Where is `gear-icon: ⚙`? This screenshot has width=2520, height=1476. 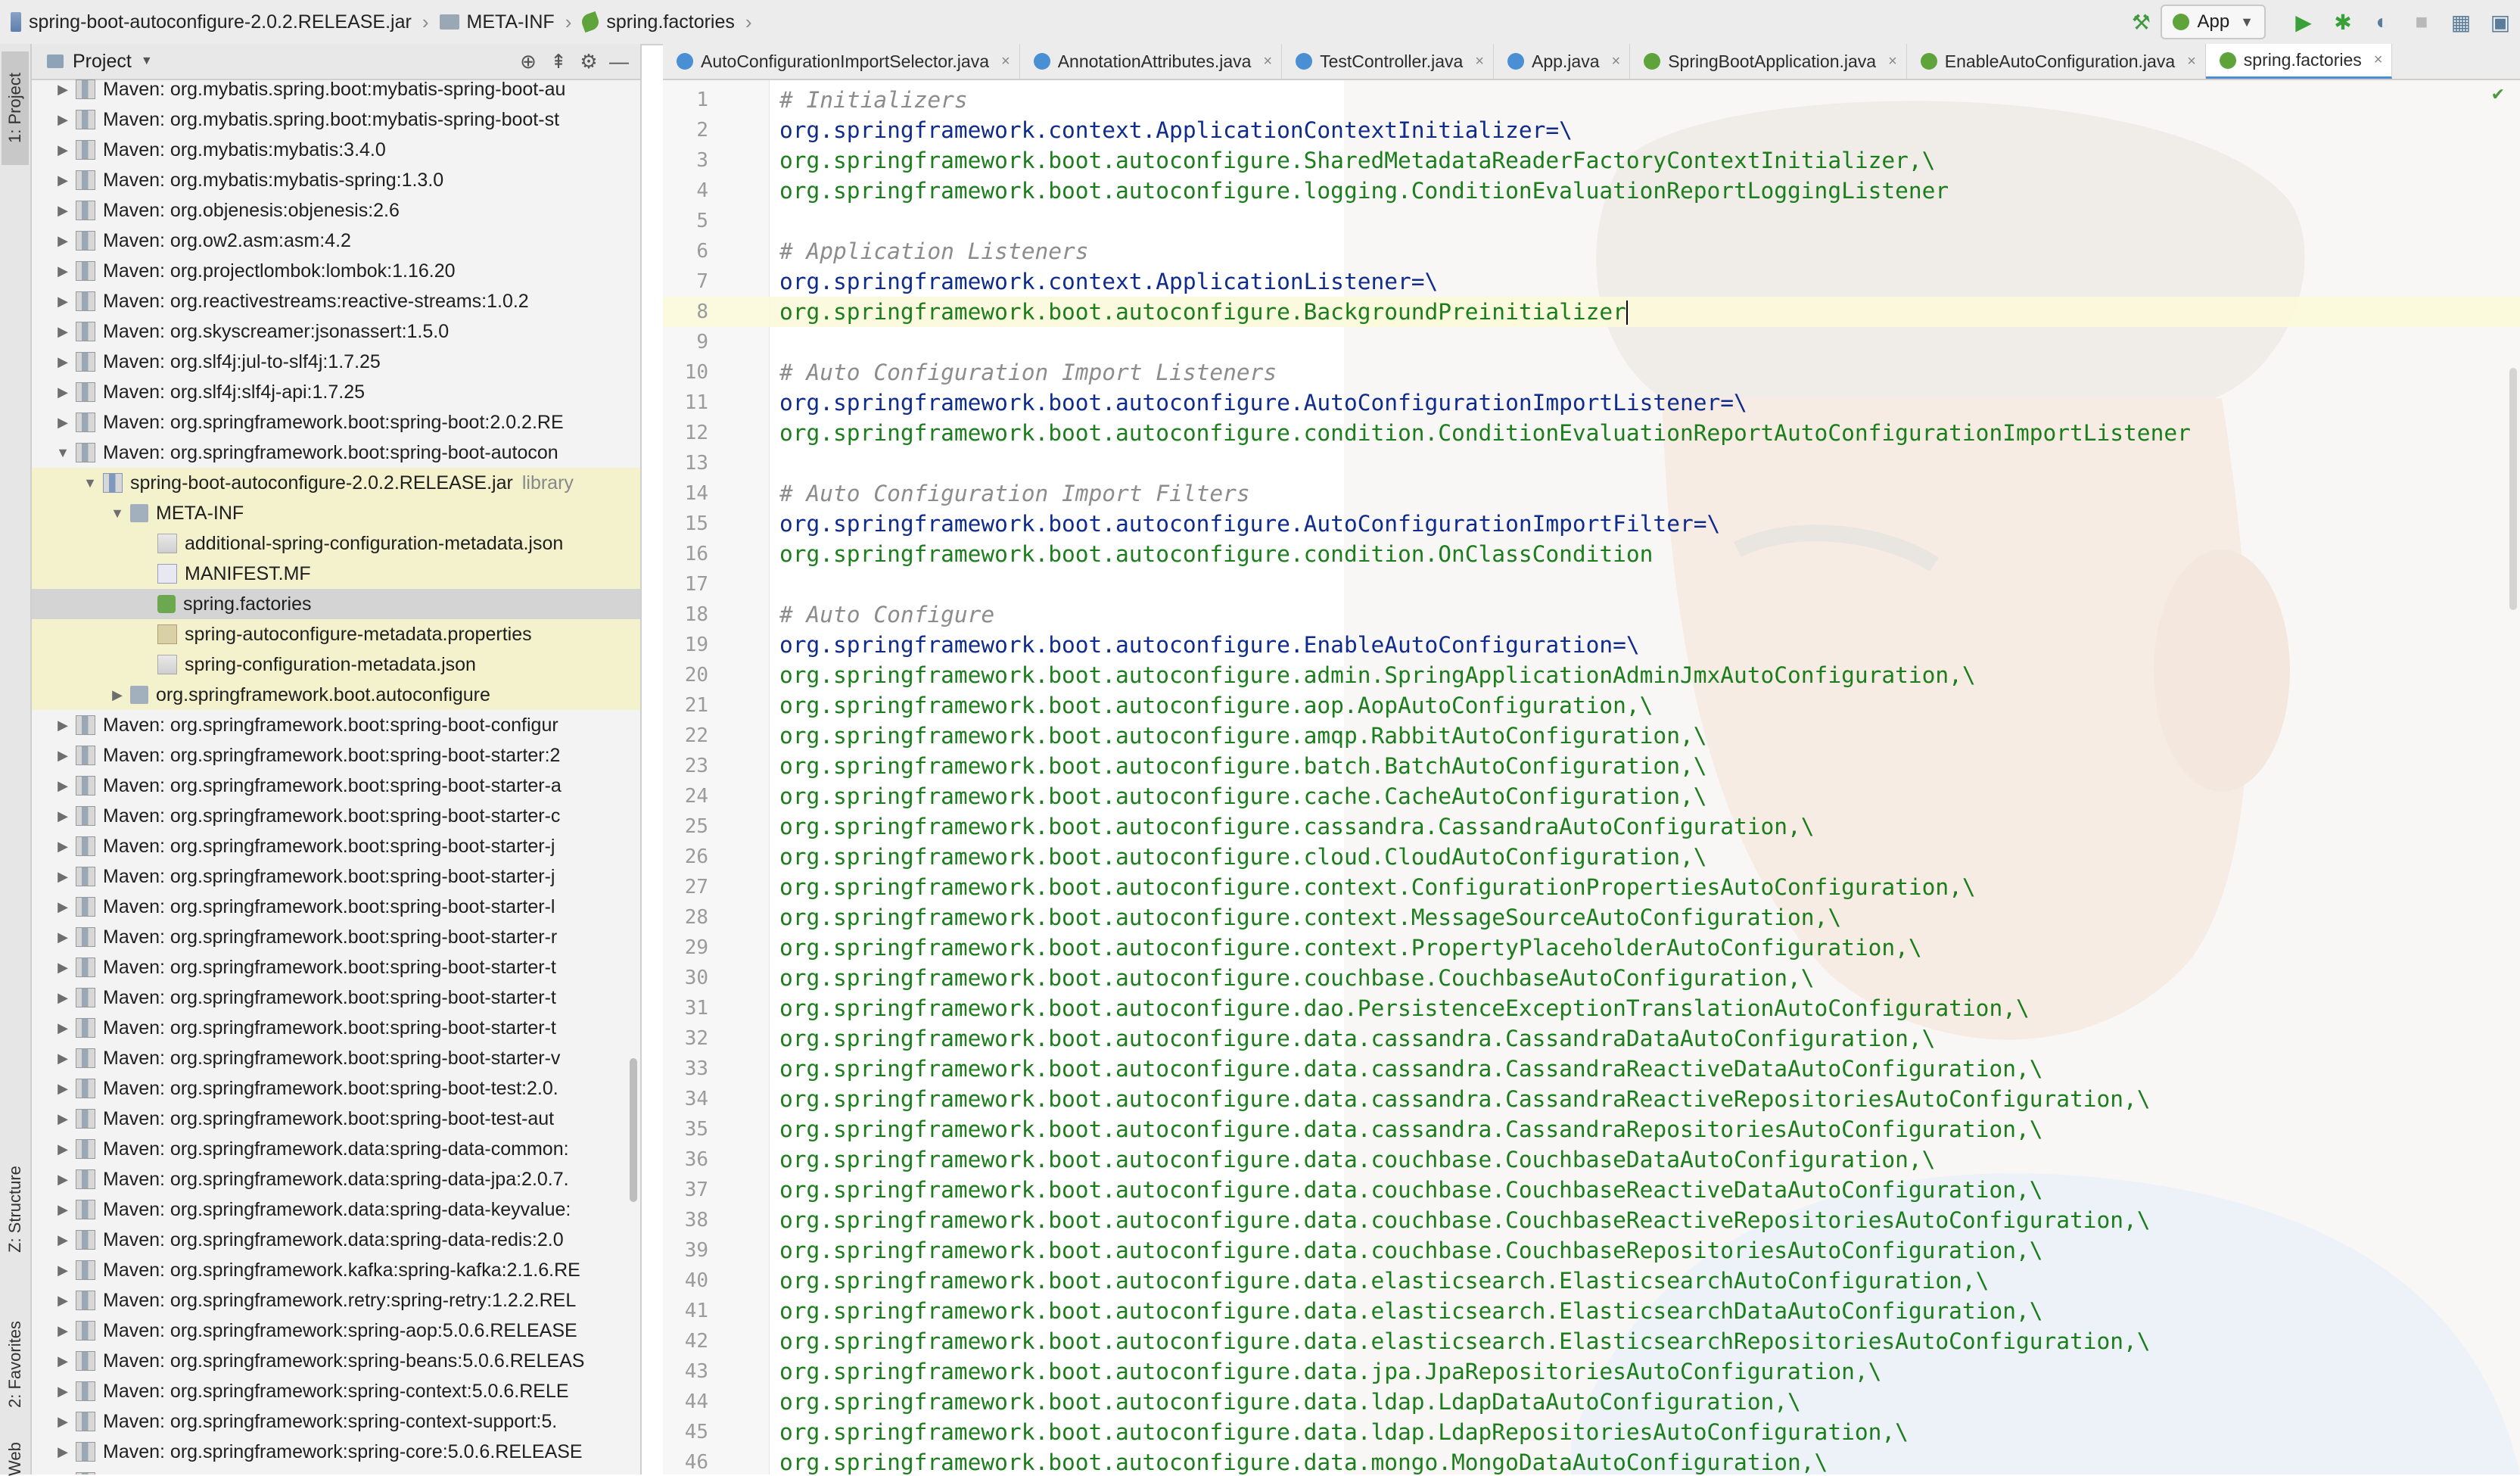
gear-icon: ⚙ is located at coordinates (589, 61).